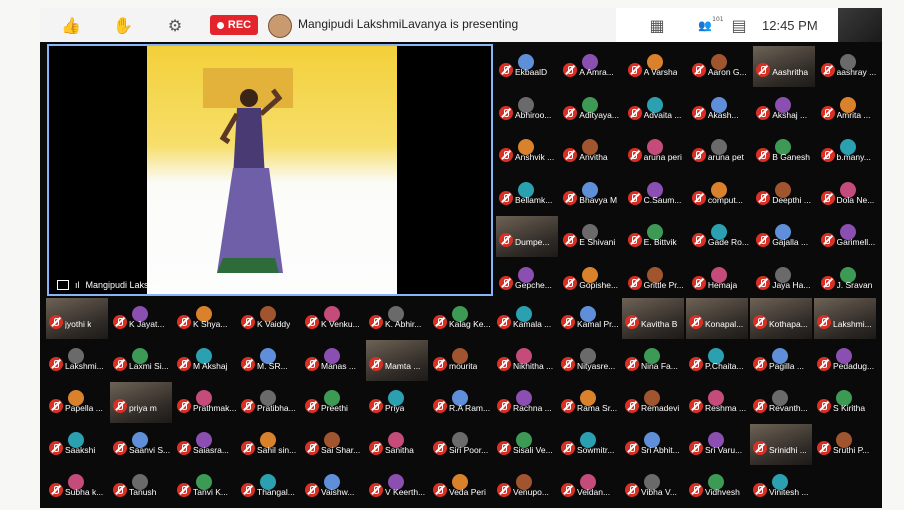 The image size is (904, 510). I want to click on participant-tile: Vidhvesh, so click(717, 486).